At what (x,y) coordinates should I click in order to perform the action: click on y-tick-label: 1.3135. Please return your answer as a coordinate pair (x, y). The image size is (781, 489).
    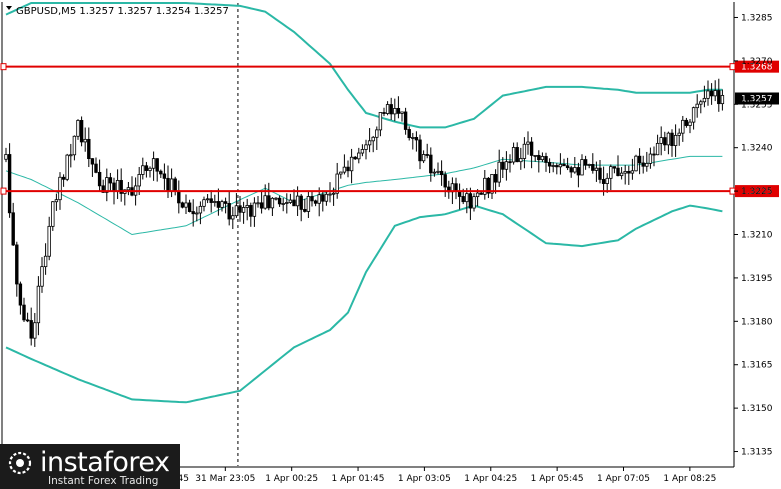
    Looking at the image, I should click on (757, 453).